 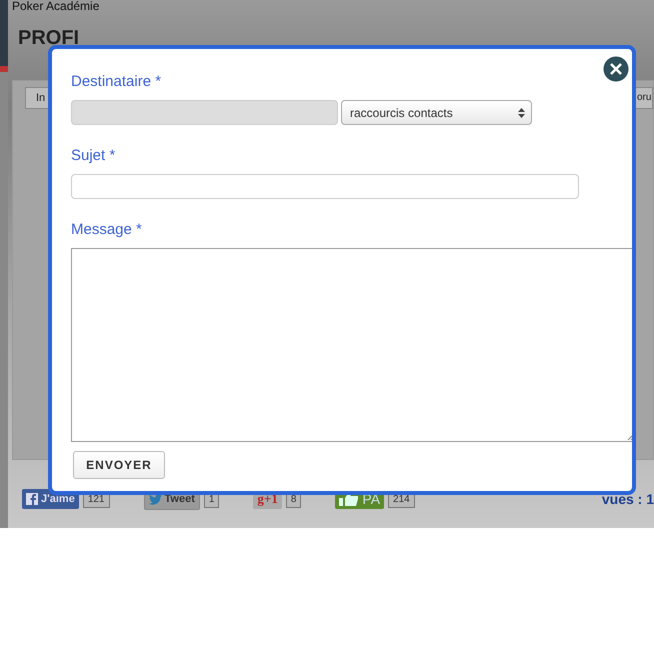 I want to click on tab: In, so click(x=37, y=98).